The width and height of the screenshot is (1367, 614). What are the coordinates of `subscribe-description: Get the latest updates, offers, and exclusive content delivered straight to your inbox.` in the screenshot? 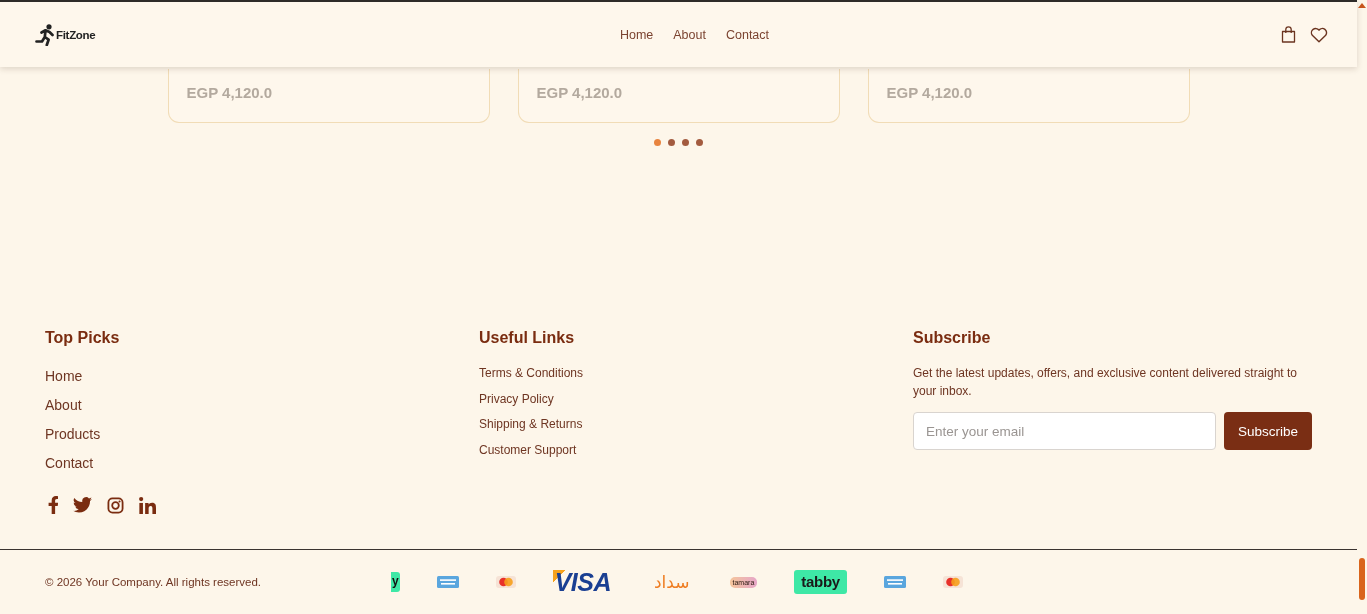 It's located at (1105, 382).